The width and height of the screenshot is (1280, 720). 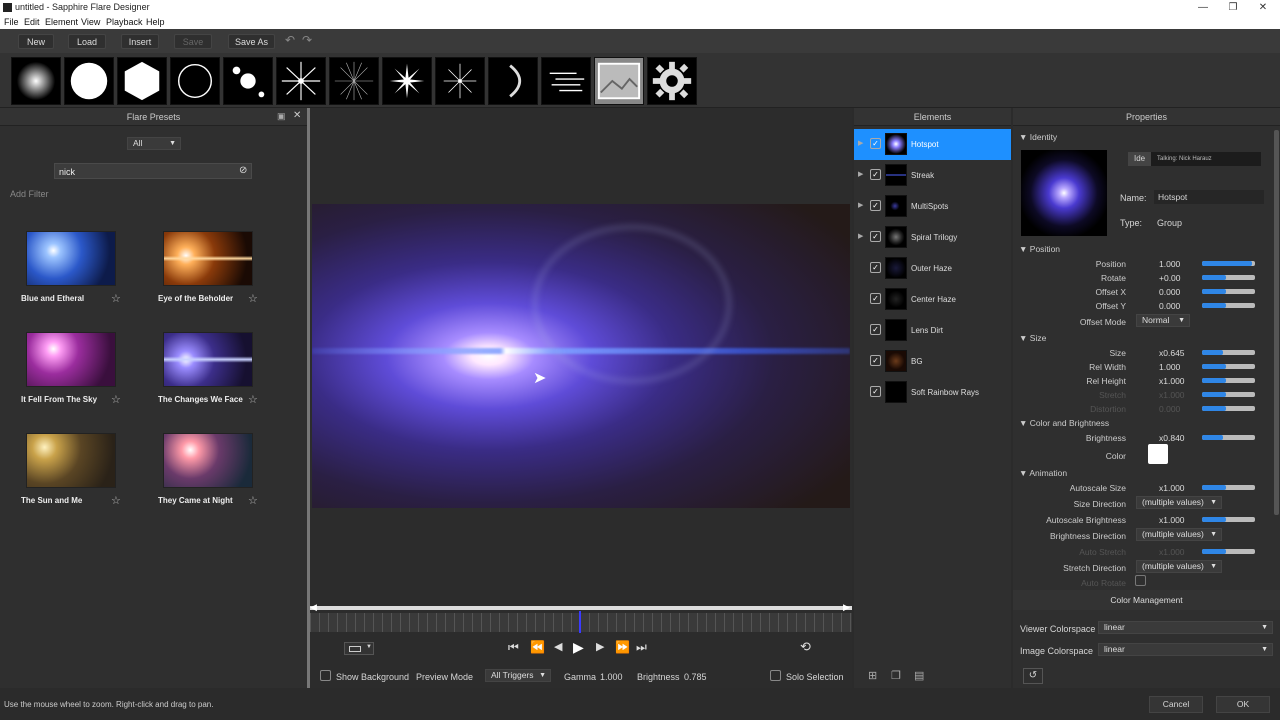 What do you see at coordinates (142, 81) in the screenshot?
I see `hexagon-icon` at bounding box center [142, 81].